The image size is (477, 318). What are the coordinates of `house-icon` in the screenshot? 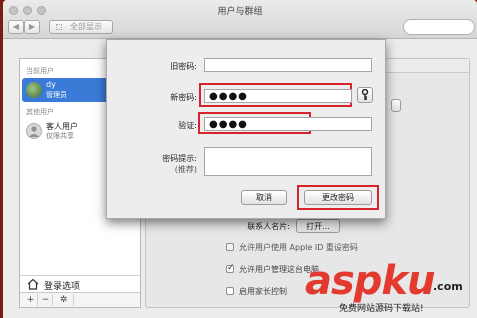 It's located at (33, 284).